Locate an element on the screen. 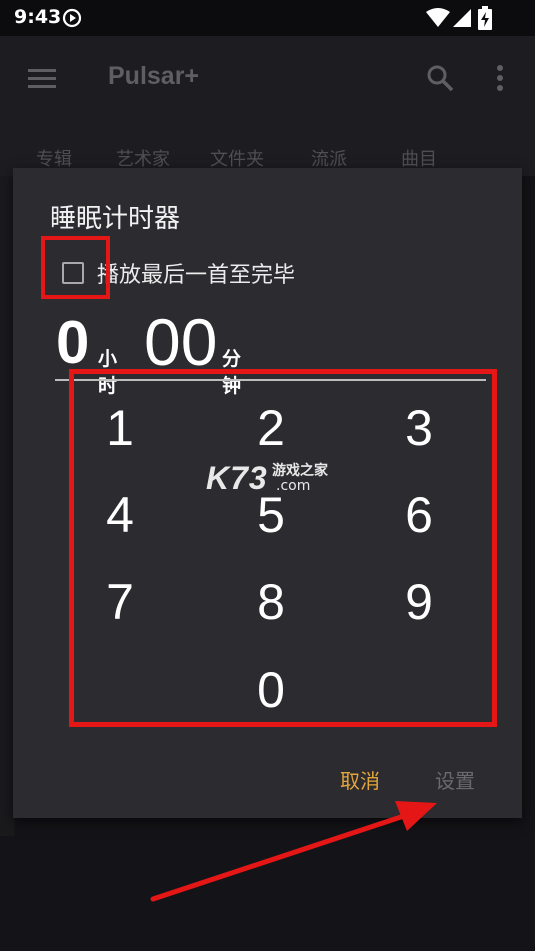  search-icon is located at coordinates (440, 80).